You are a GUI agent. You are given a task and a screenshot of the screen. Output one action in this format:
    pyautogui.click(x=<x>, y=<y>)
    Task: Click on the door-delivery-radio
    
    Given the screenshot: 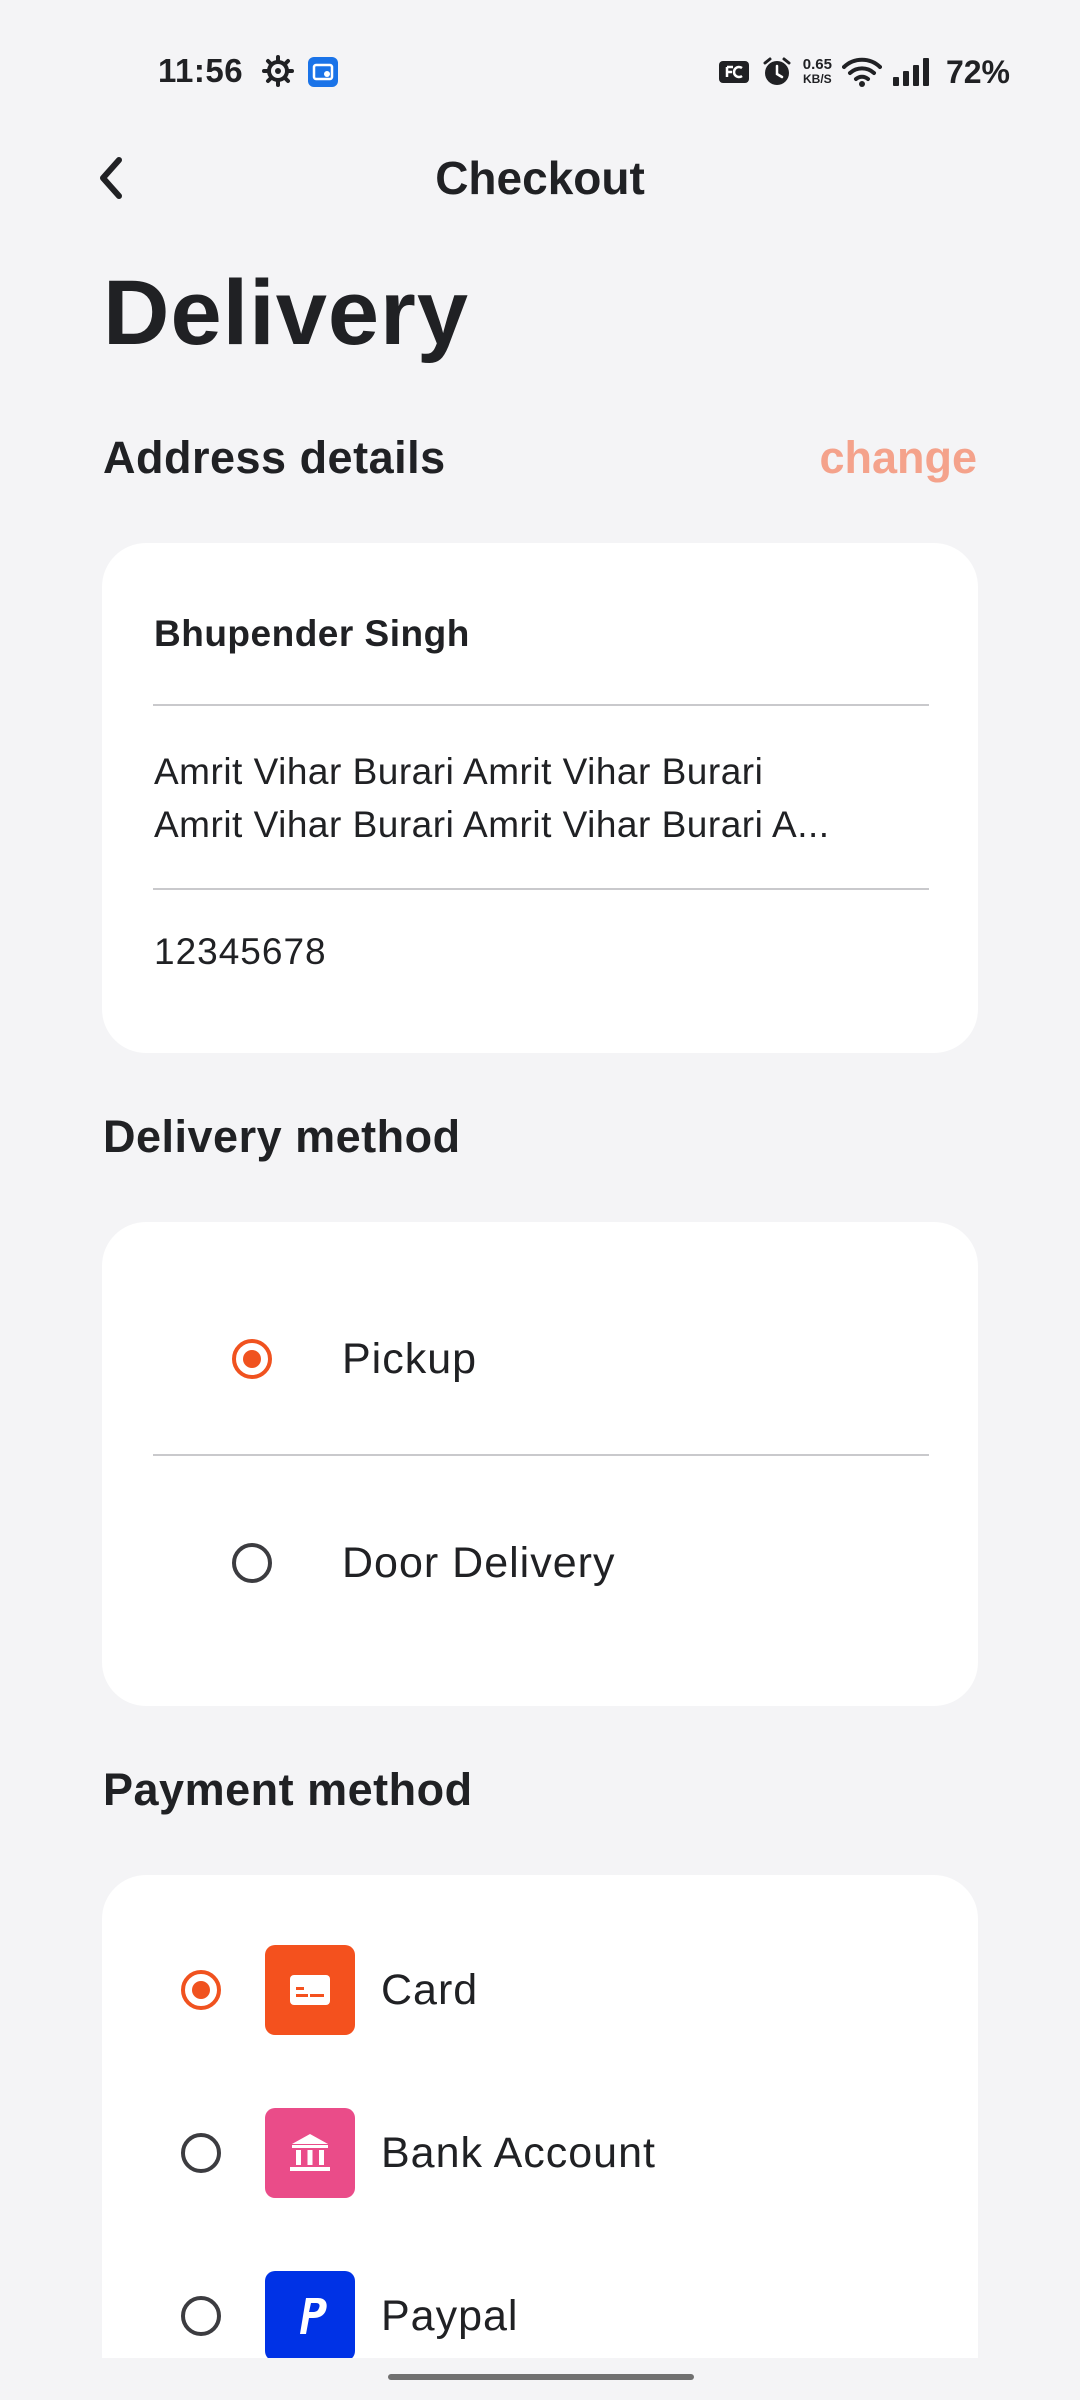 What is the action you would take?
    pyautogui.click(x=252, y=1563)
    